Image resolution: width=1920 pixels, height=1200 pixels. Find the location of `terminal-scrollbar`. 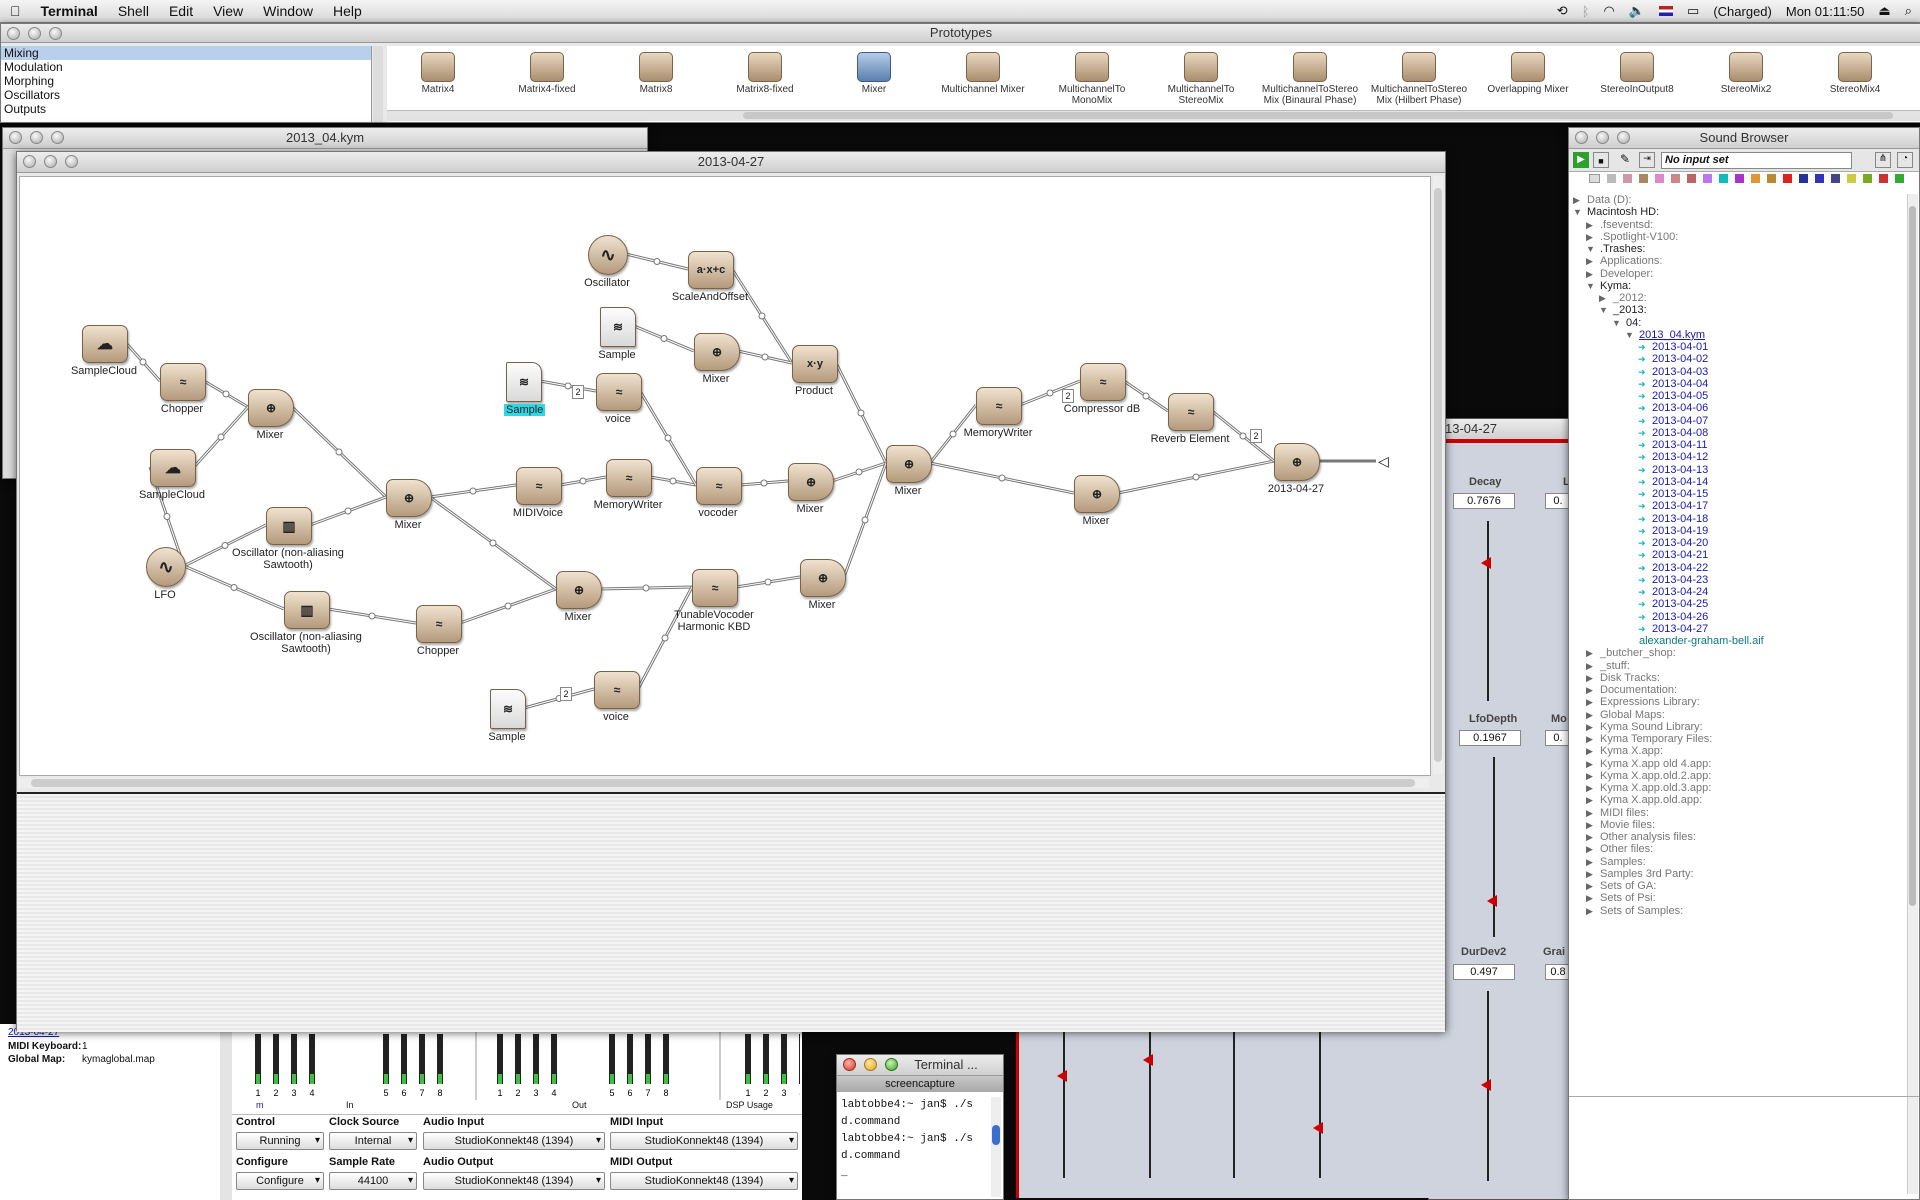

terminal-scrollbar is located at coordinates (996, 1147).